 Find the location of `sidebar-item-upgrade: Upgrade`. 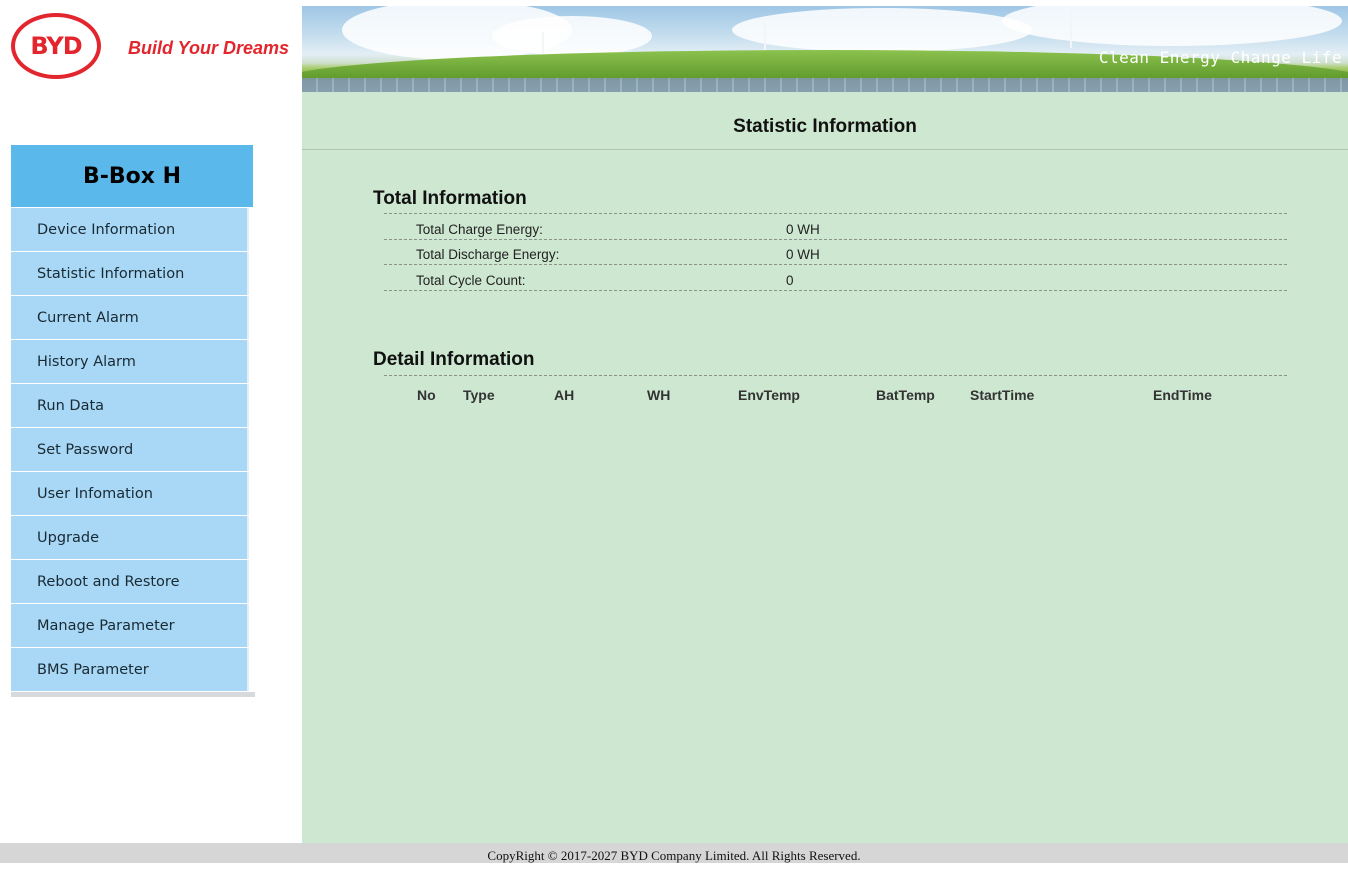

sidebar-item-upgrade: Upgrade is located at coordinates (130, 537).